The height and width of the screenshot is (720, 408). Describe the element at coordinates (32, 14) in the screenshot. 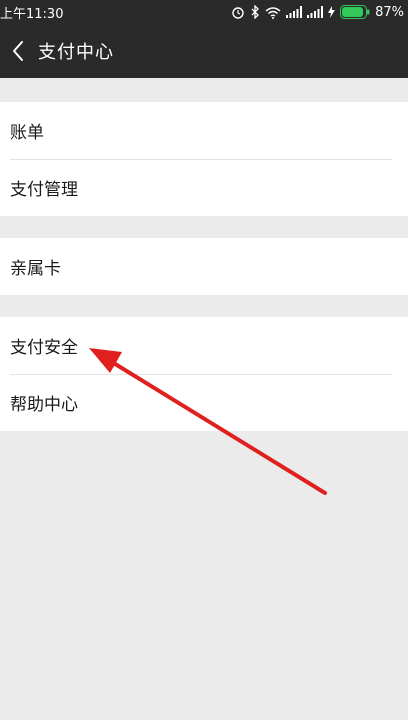

I see `status-time: 上午11:30` at that location.